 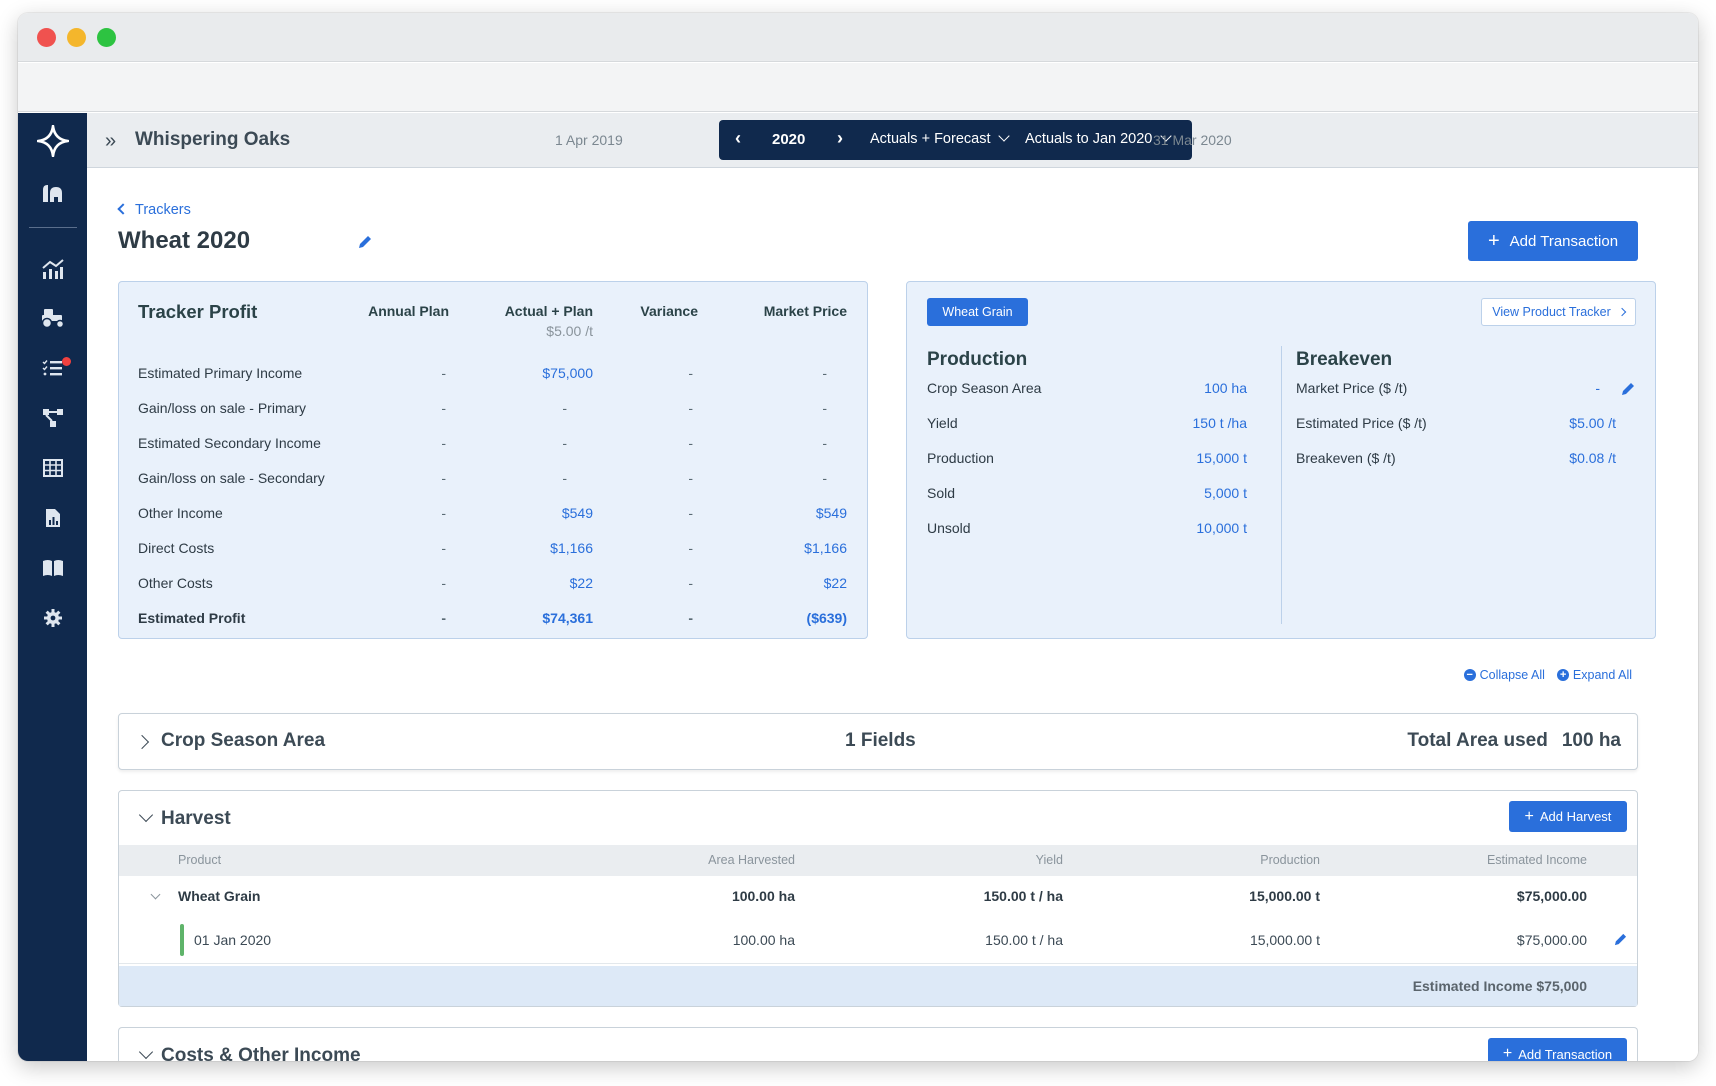 I want to click on entry-date: 01 Jan 2020, so click(x=233, y=940).